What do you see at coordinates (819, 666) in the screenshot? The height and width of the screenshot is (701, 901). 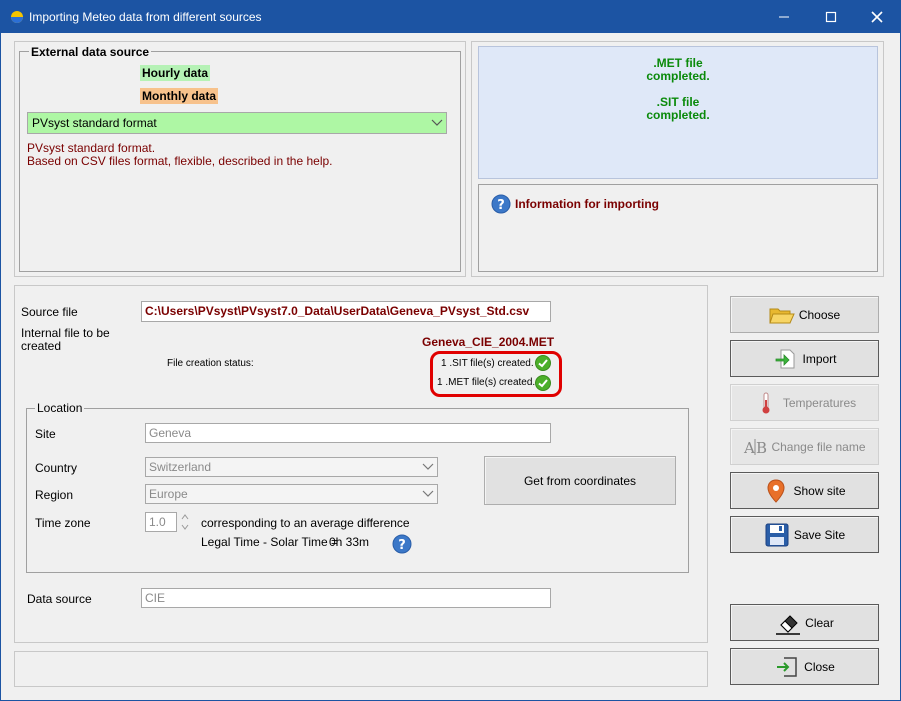 I see `close-label: Close` at bounding box center [819, 666].